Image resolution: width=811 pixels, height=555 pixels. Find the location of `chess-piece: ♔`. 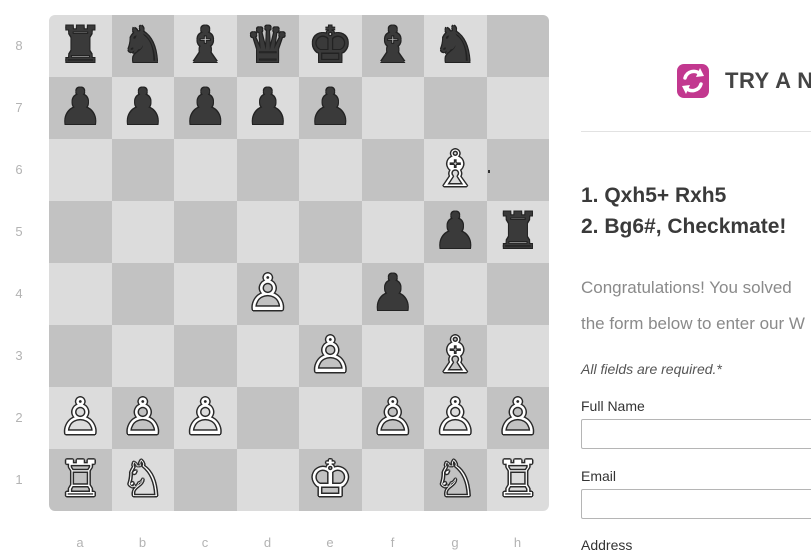

chess-piece: ♔ is located at coordinates (330, 479).